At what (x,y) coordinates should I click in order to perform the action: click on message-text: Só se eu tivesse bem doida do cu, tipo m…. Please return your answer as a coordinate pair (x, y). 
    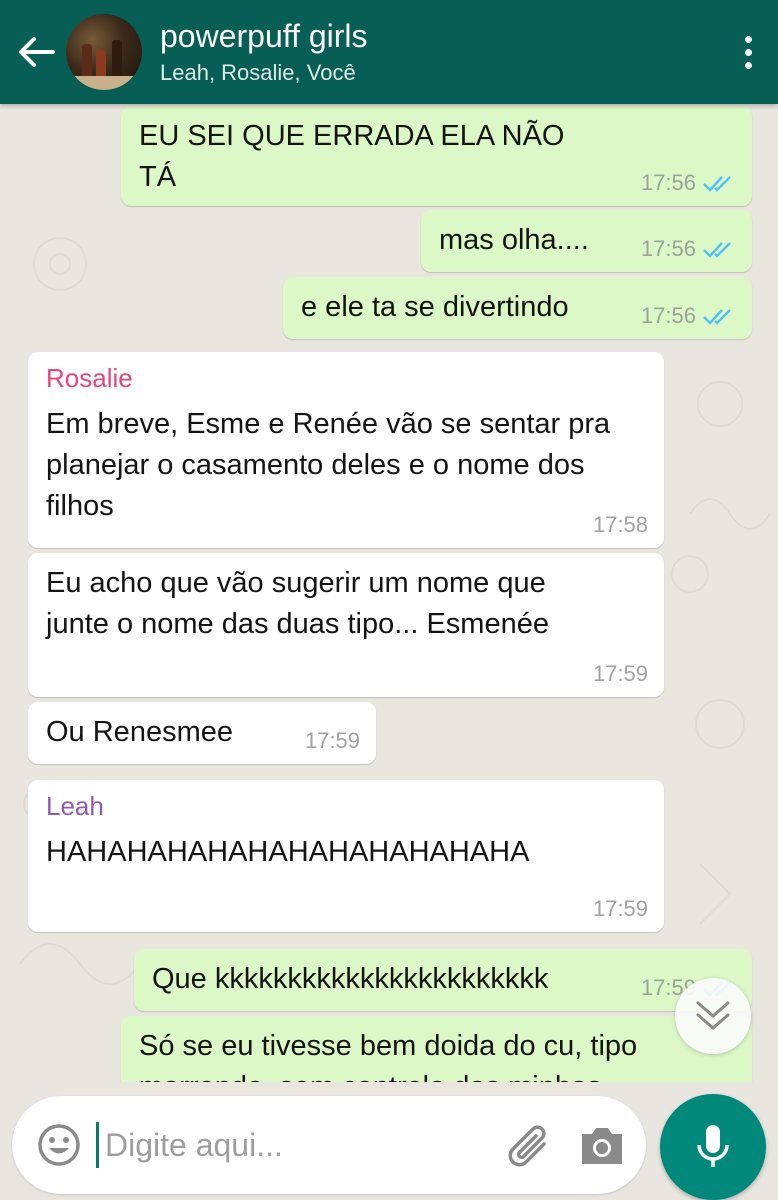
    Looking at the image, I should click on (388, 1056).